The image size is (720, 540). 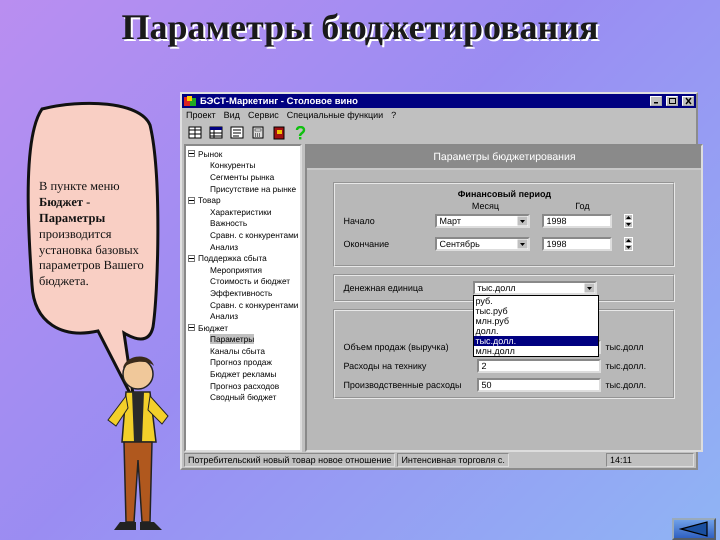 What do you see at coordinates (482, 221) in the screenshot?
I see `month-dropdown: Март` at bounding box center [482, 221].